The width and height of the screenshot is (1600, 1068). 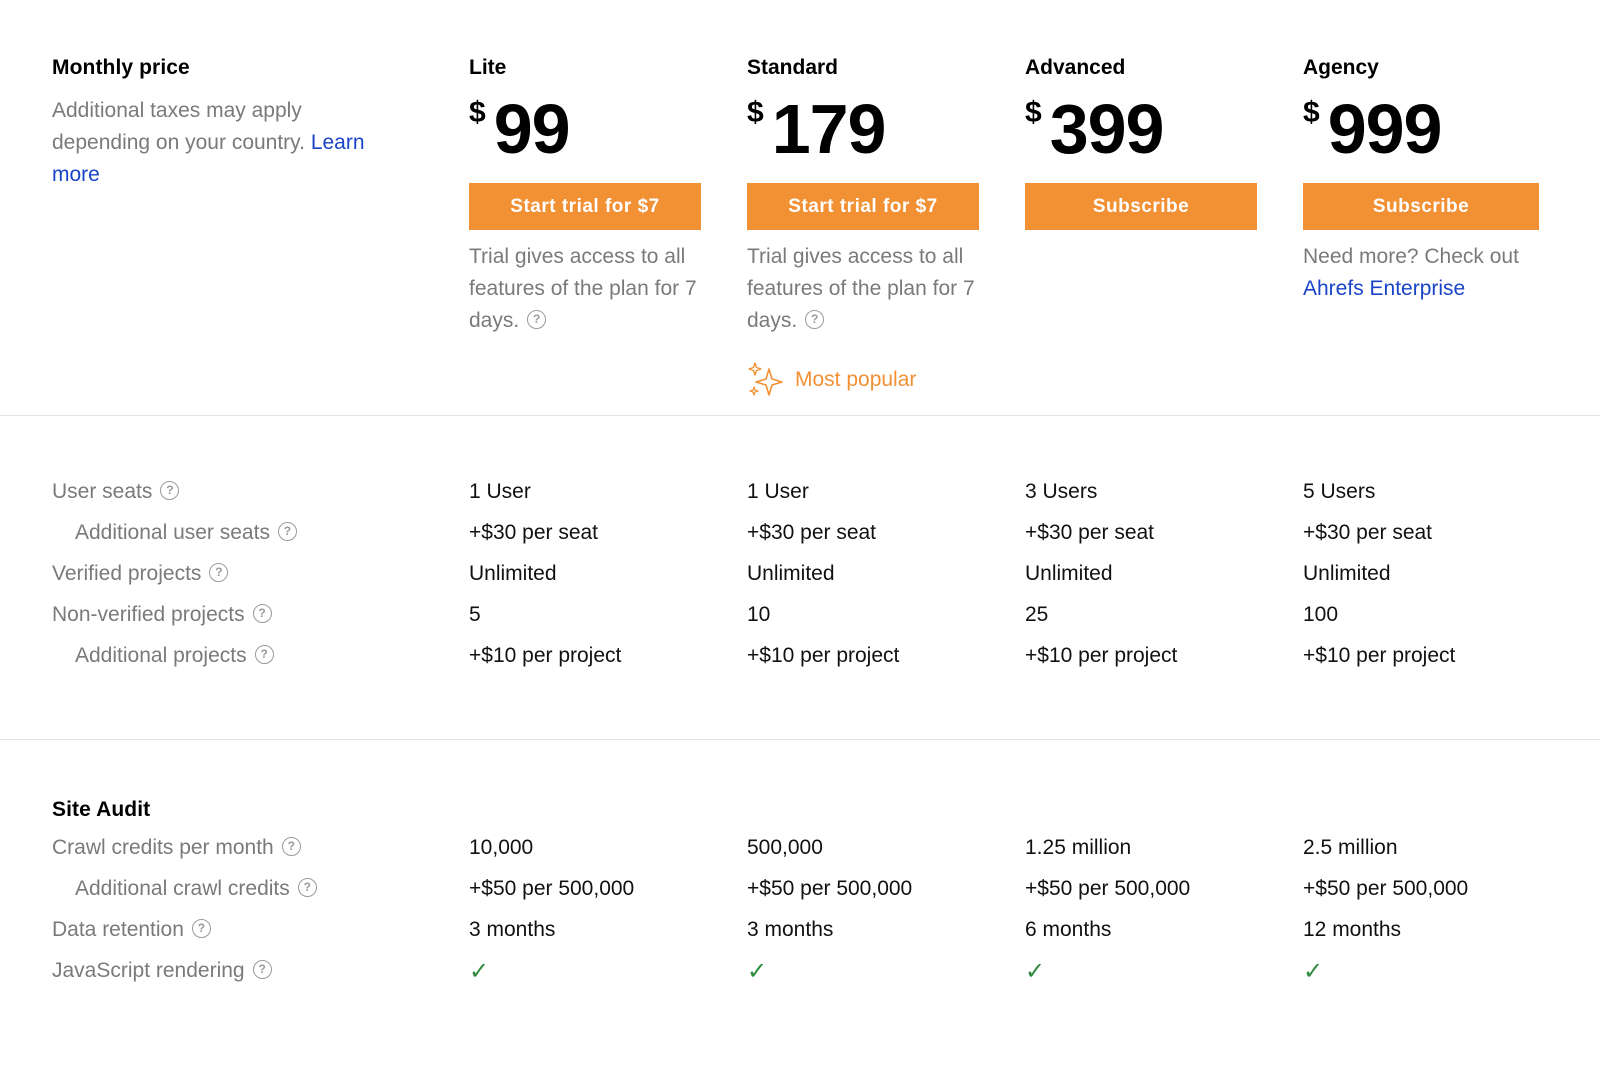 I want to click on feature-label-text: Crawl credits per month, so click(x=163, y=847).